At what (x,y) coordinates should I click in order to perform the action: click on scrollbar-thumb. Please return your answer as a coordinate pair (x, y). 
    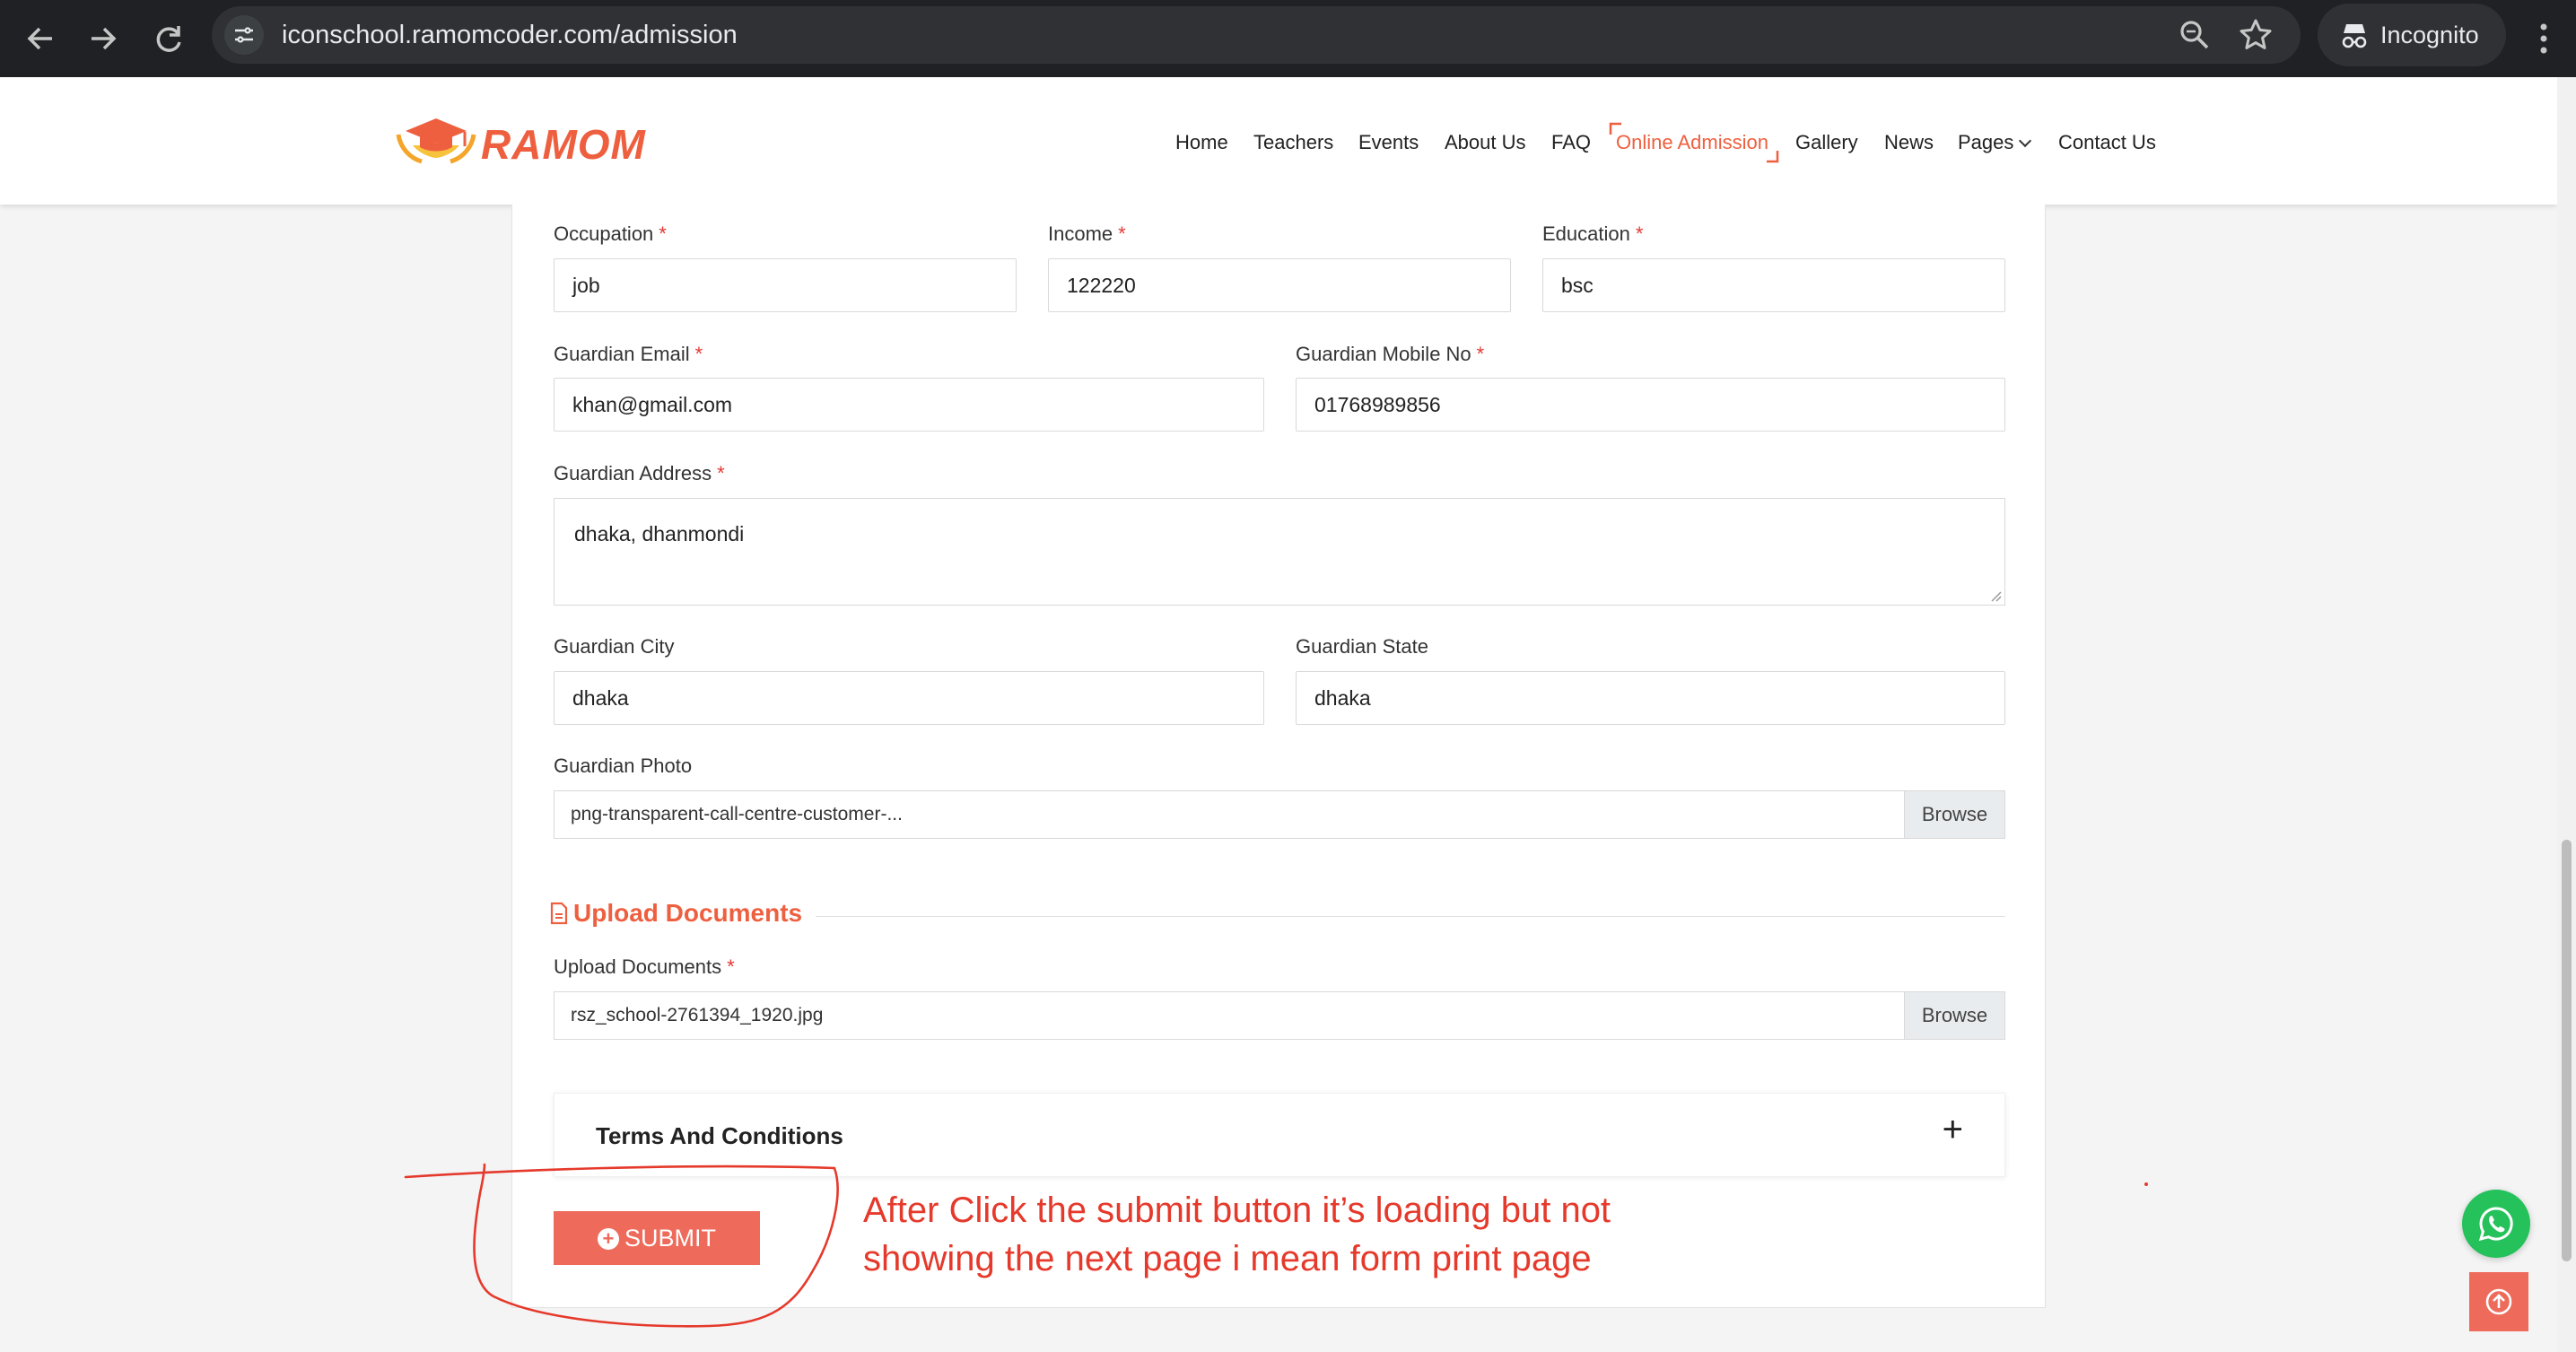
    Looking at the image, I should click on (2567, 1050).